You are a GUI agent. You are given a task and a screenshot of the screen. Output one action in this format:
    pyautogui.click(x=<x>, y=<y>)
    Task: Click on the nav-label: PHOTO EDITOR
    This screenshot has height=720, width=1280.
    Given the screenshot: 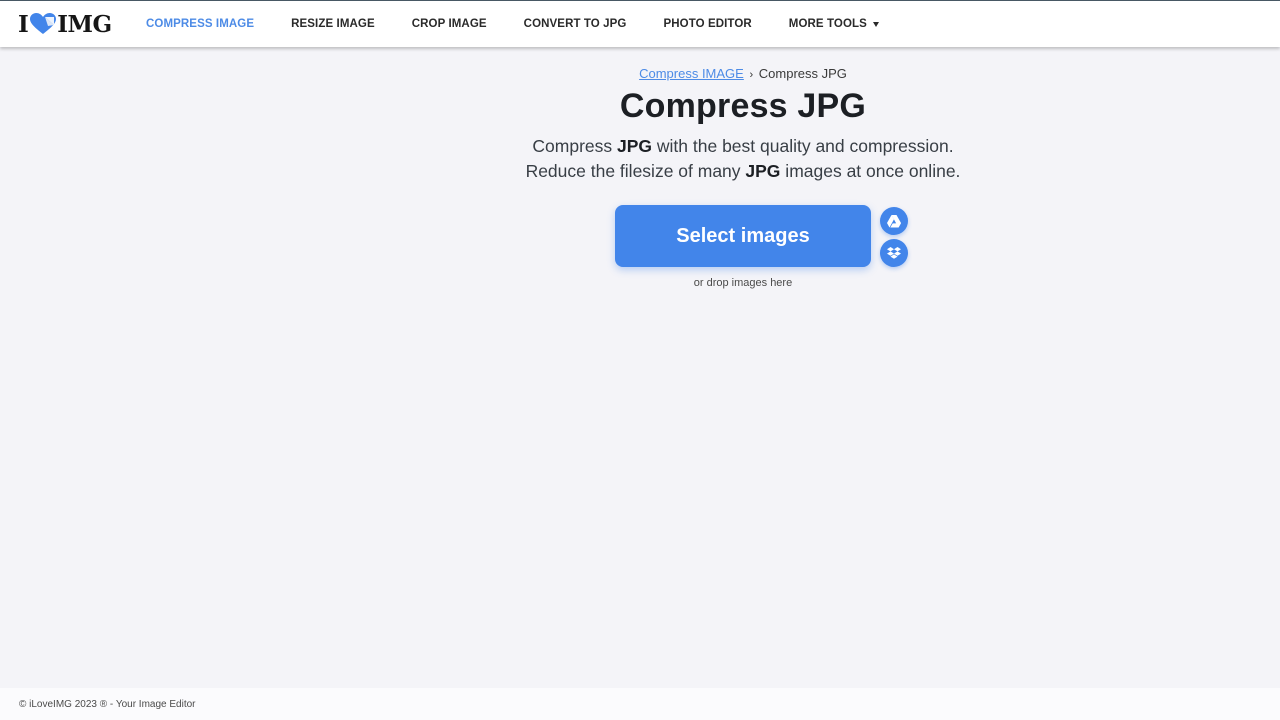 What is the action you would take?
    pyautogui.click(x=707, y=24)
    